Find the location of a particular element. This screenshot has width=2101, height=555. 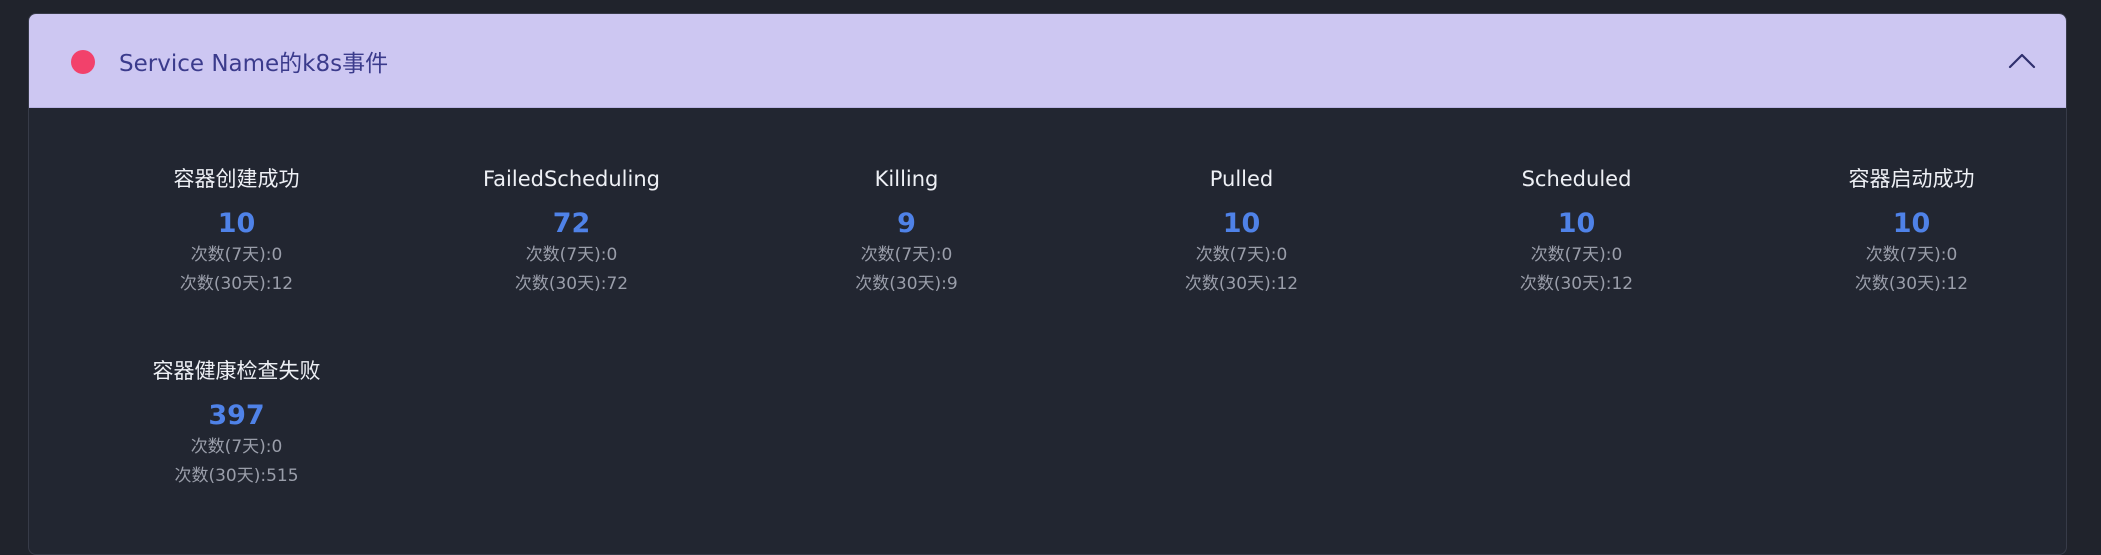

event-count-30d: 次数(30天):515 is located at coordinates (236, 476).